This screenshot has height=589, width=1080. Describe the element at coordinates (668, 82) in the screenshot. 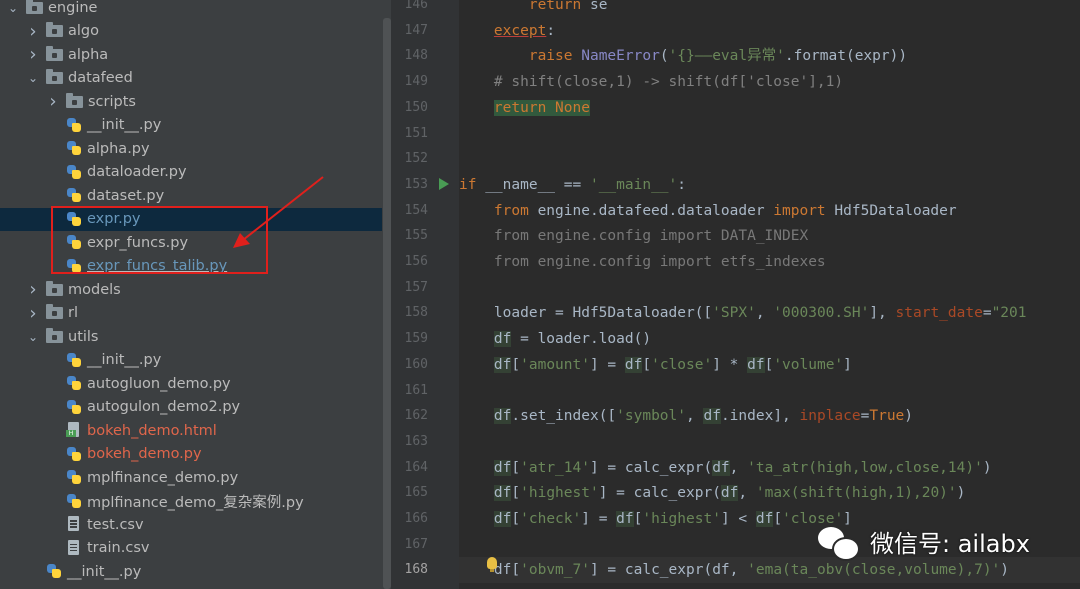

I see `code-line-149: # shift(close,1) -> shift(df['close'],1)` at that location.